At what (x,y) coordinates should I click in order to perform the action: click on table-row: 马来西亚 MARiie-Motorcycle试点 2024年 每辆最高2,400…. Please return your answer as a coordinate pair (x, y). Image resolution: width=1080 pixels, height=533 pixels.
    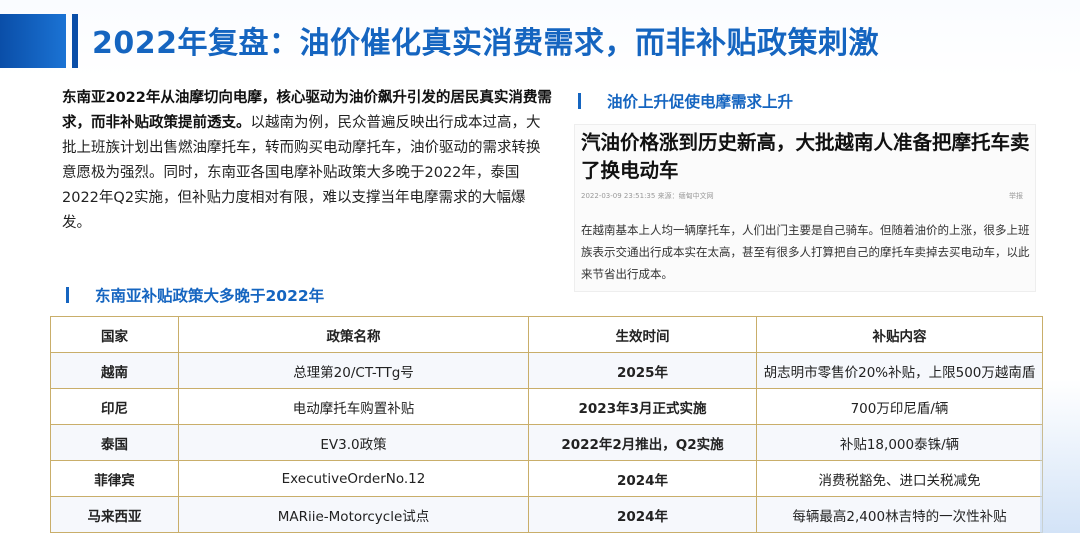
    Looking at the image, I should click on (546, 514).